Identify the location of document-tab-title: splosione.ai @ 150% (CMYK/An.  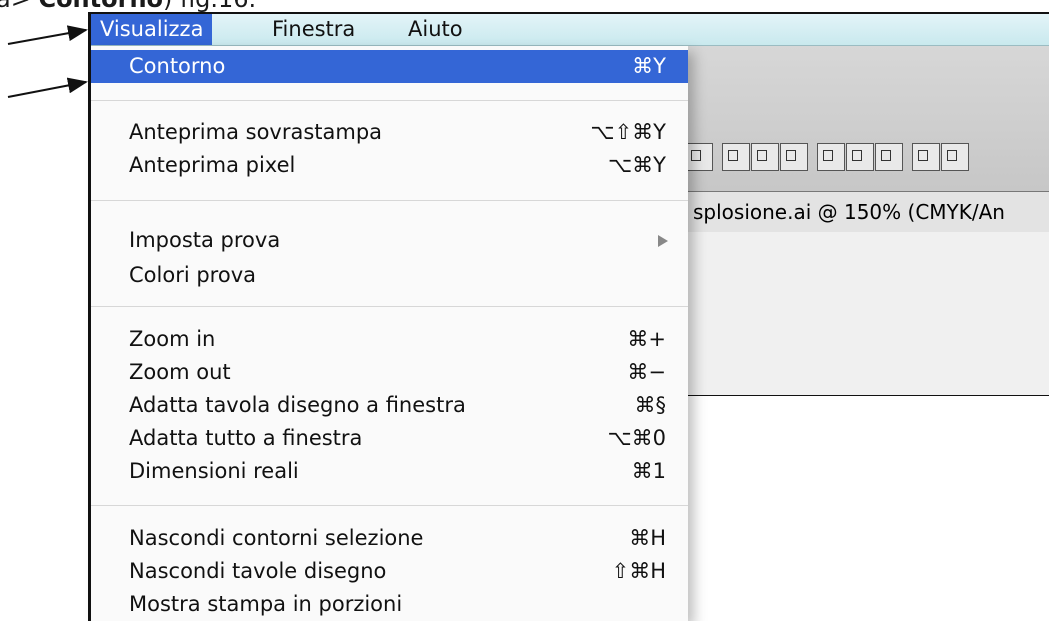
(849, 212).